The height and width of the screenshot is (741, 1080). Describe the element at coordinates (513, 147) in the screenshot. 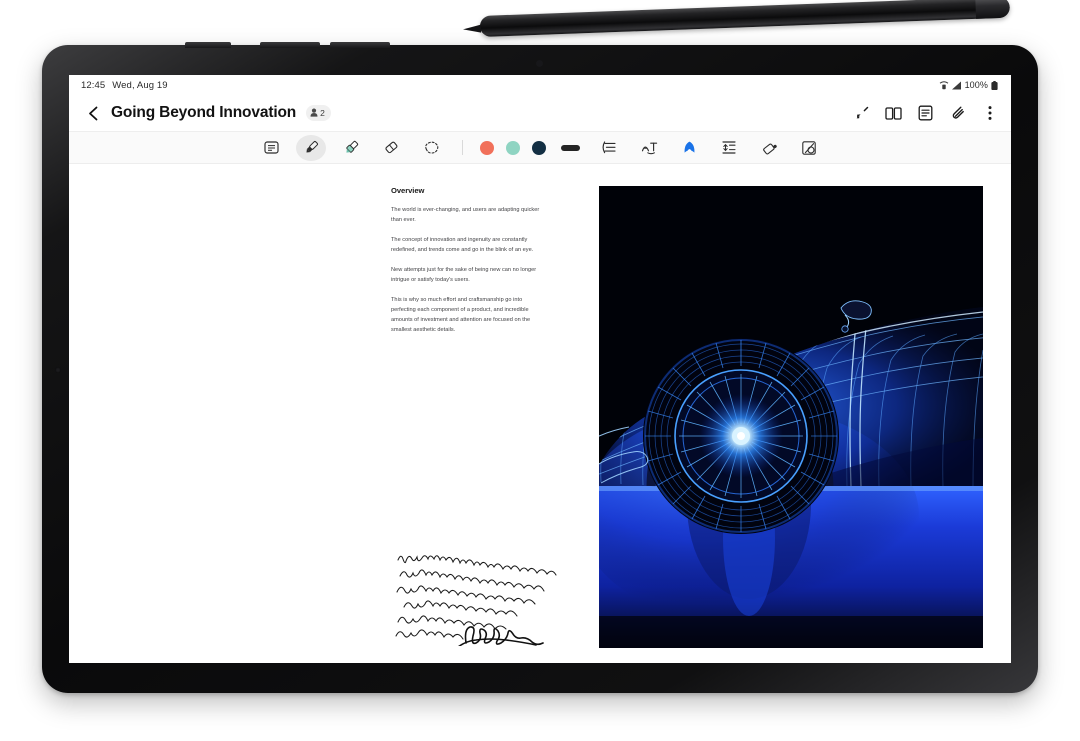

I see `color-swatch-mint` at that location.